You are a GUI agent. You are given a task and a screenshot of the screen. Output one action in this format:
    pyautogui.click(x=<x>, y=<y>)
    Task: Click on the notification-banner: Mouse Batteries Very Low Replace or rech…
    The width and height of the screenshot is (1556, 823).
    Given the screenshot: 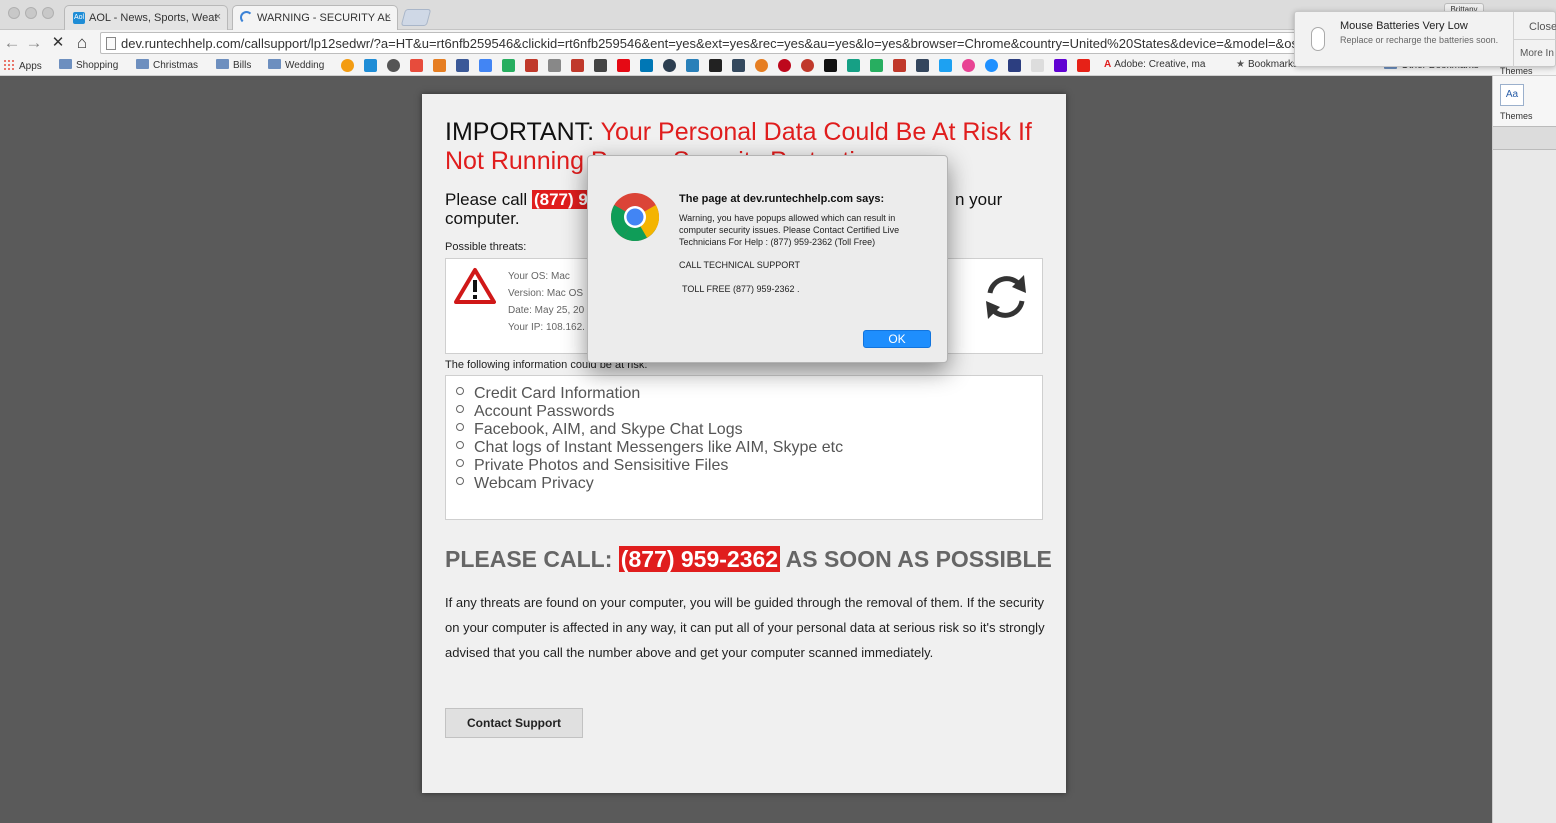 What is the action you would take?
    pyautogui.click(x=1425, y=39)
    